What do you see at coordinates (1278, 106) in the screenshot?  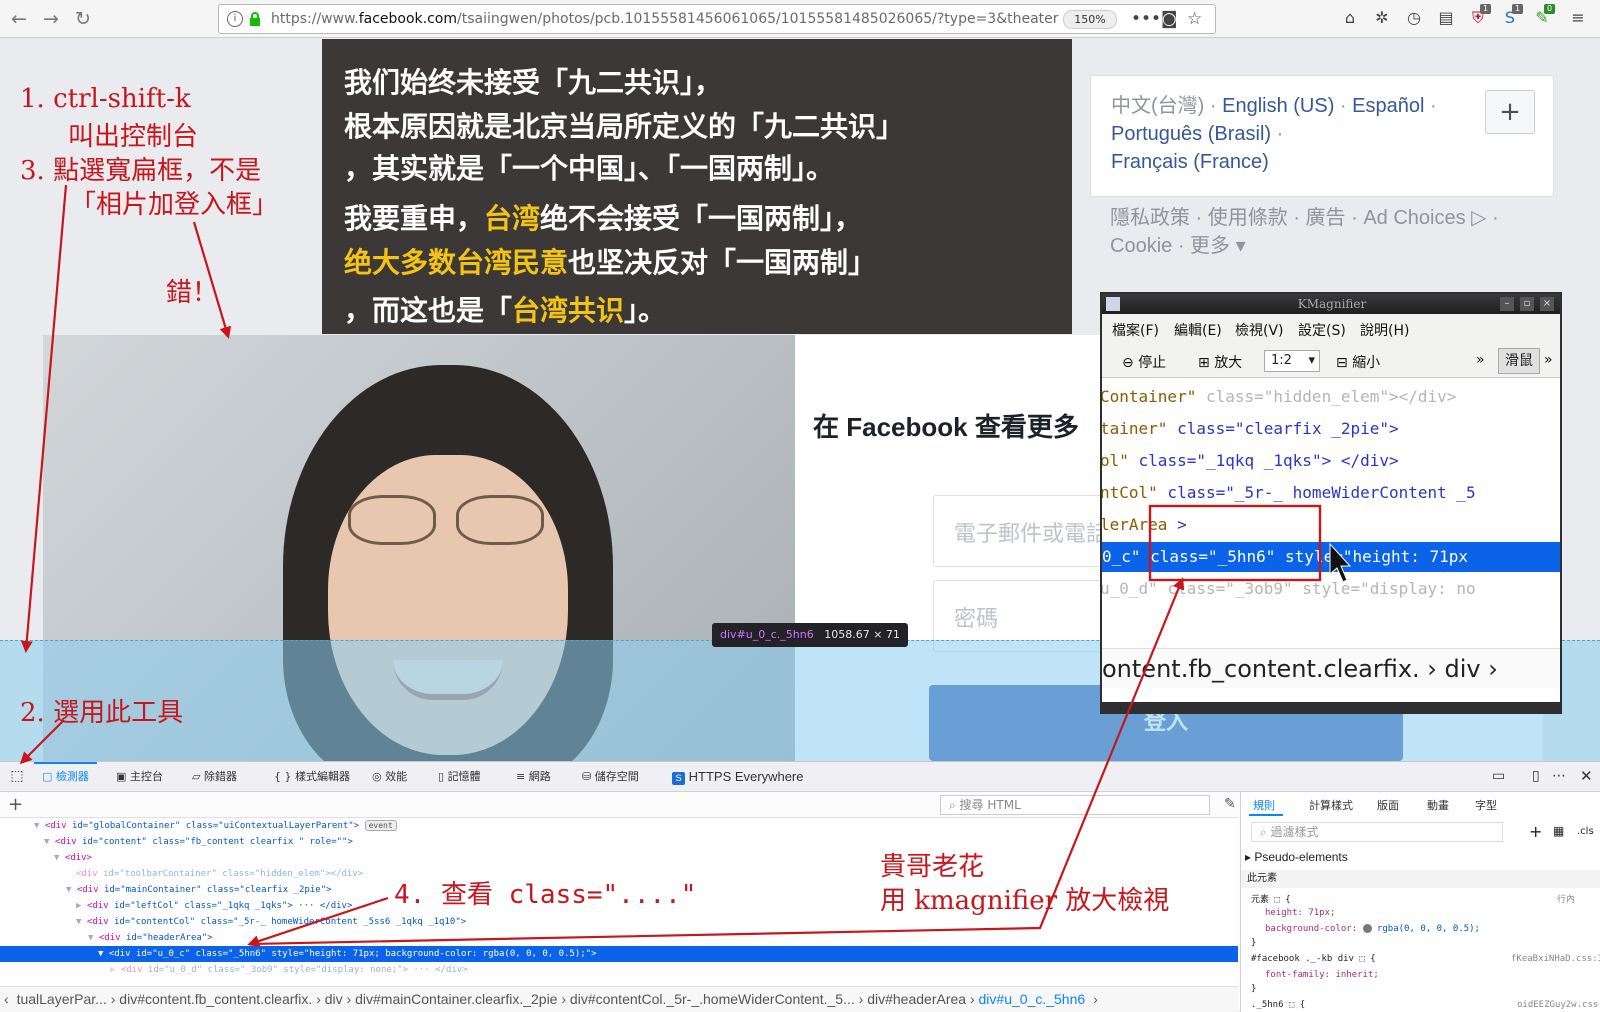 I see `language-link-english: English (US)` at bounding box center [1278, 106].